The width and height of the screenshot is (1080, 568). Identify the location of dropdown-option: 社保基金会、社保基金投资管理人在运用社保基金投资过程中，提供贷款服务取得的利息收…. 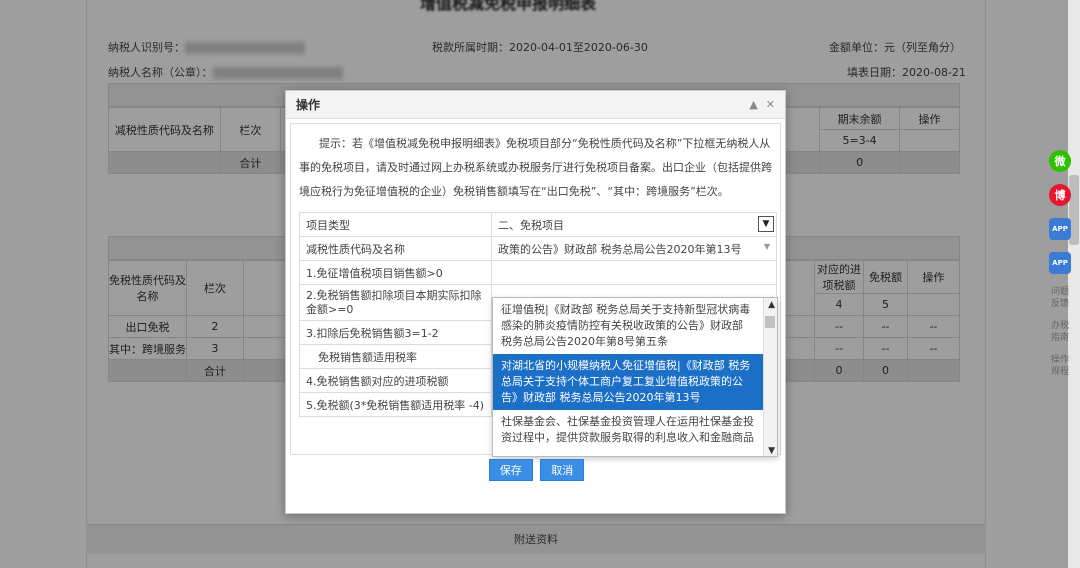
(635, 430).